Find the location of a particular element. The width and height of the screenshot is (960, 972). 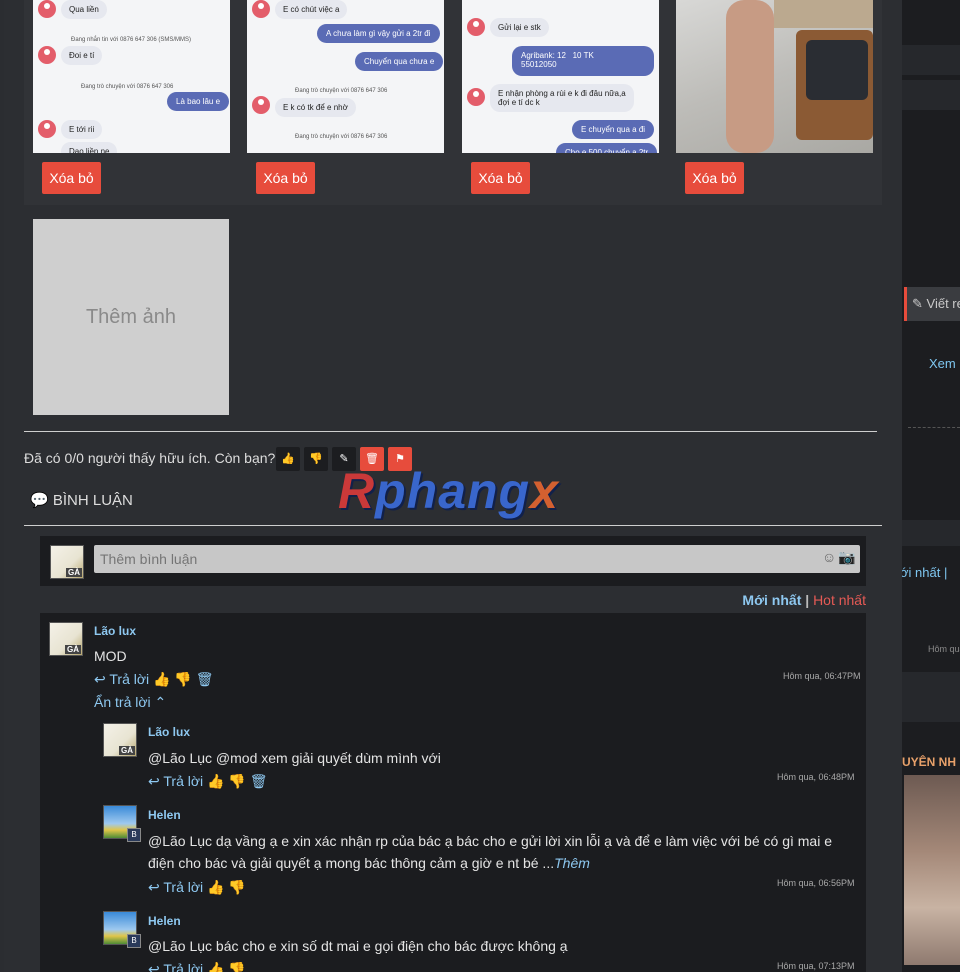

chat-line: đợi e tí dc k is located at coordinates (519, 102).